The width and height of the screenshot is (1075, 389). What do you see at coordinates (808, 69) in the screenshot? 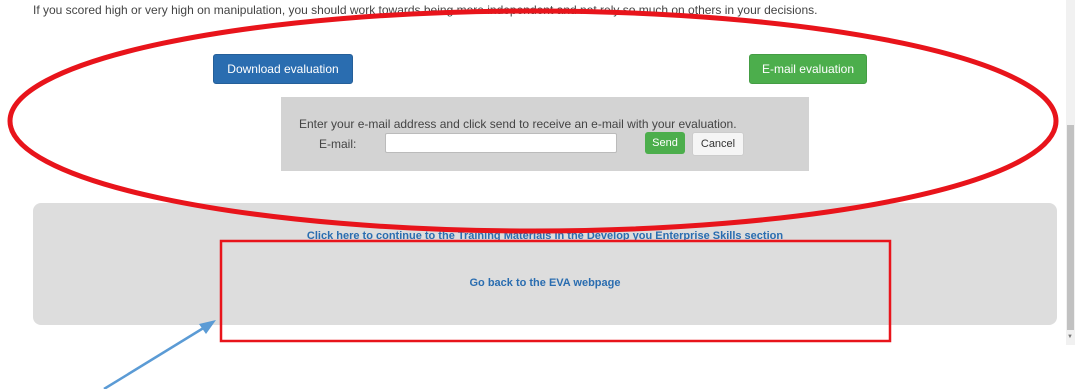
I see `email-evaluation-button: E-mail evaluation` at bounding box center [808, 69].